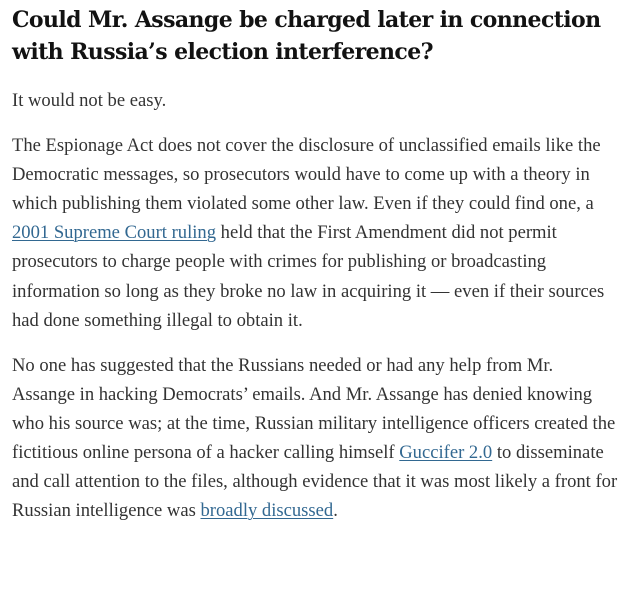 The height and width of the screenshot is (596, 623). What do you see at coordinates (89, 100) in the screenshot?
I see `paragraph-1-text: It would not be easy.` at bounding box center [89, 100].